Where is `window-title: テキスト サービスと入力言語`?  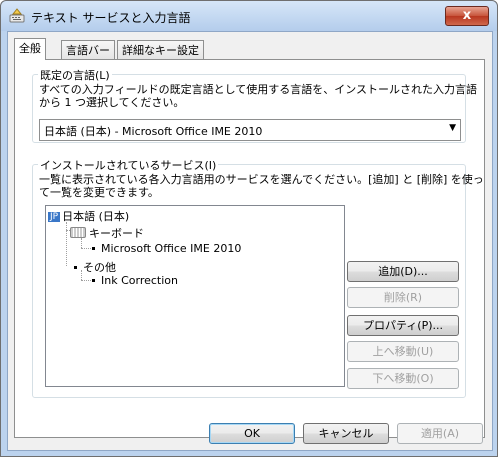
window-title: テキスト サービスと入力言語 is located at coordinates (111, 18).